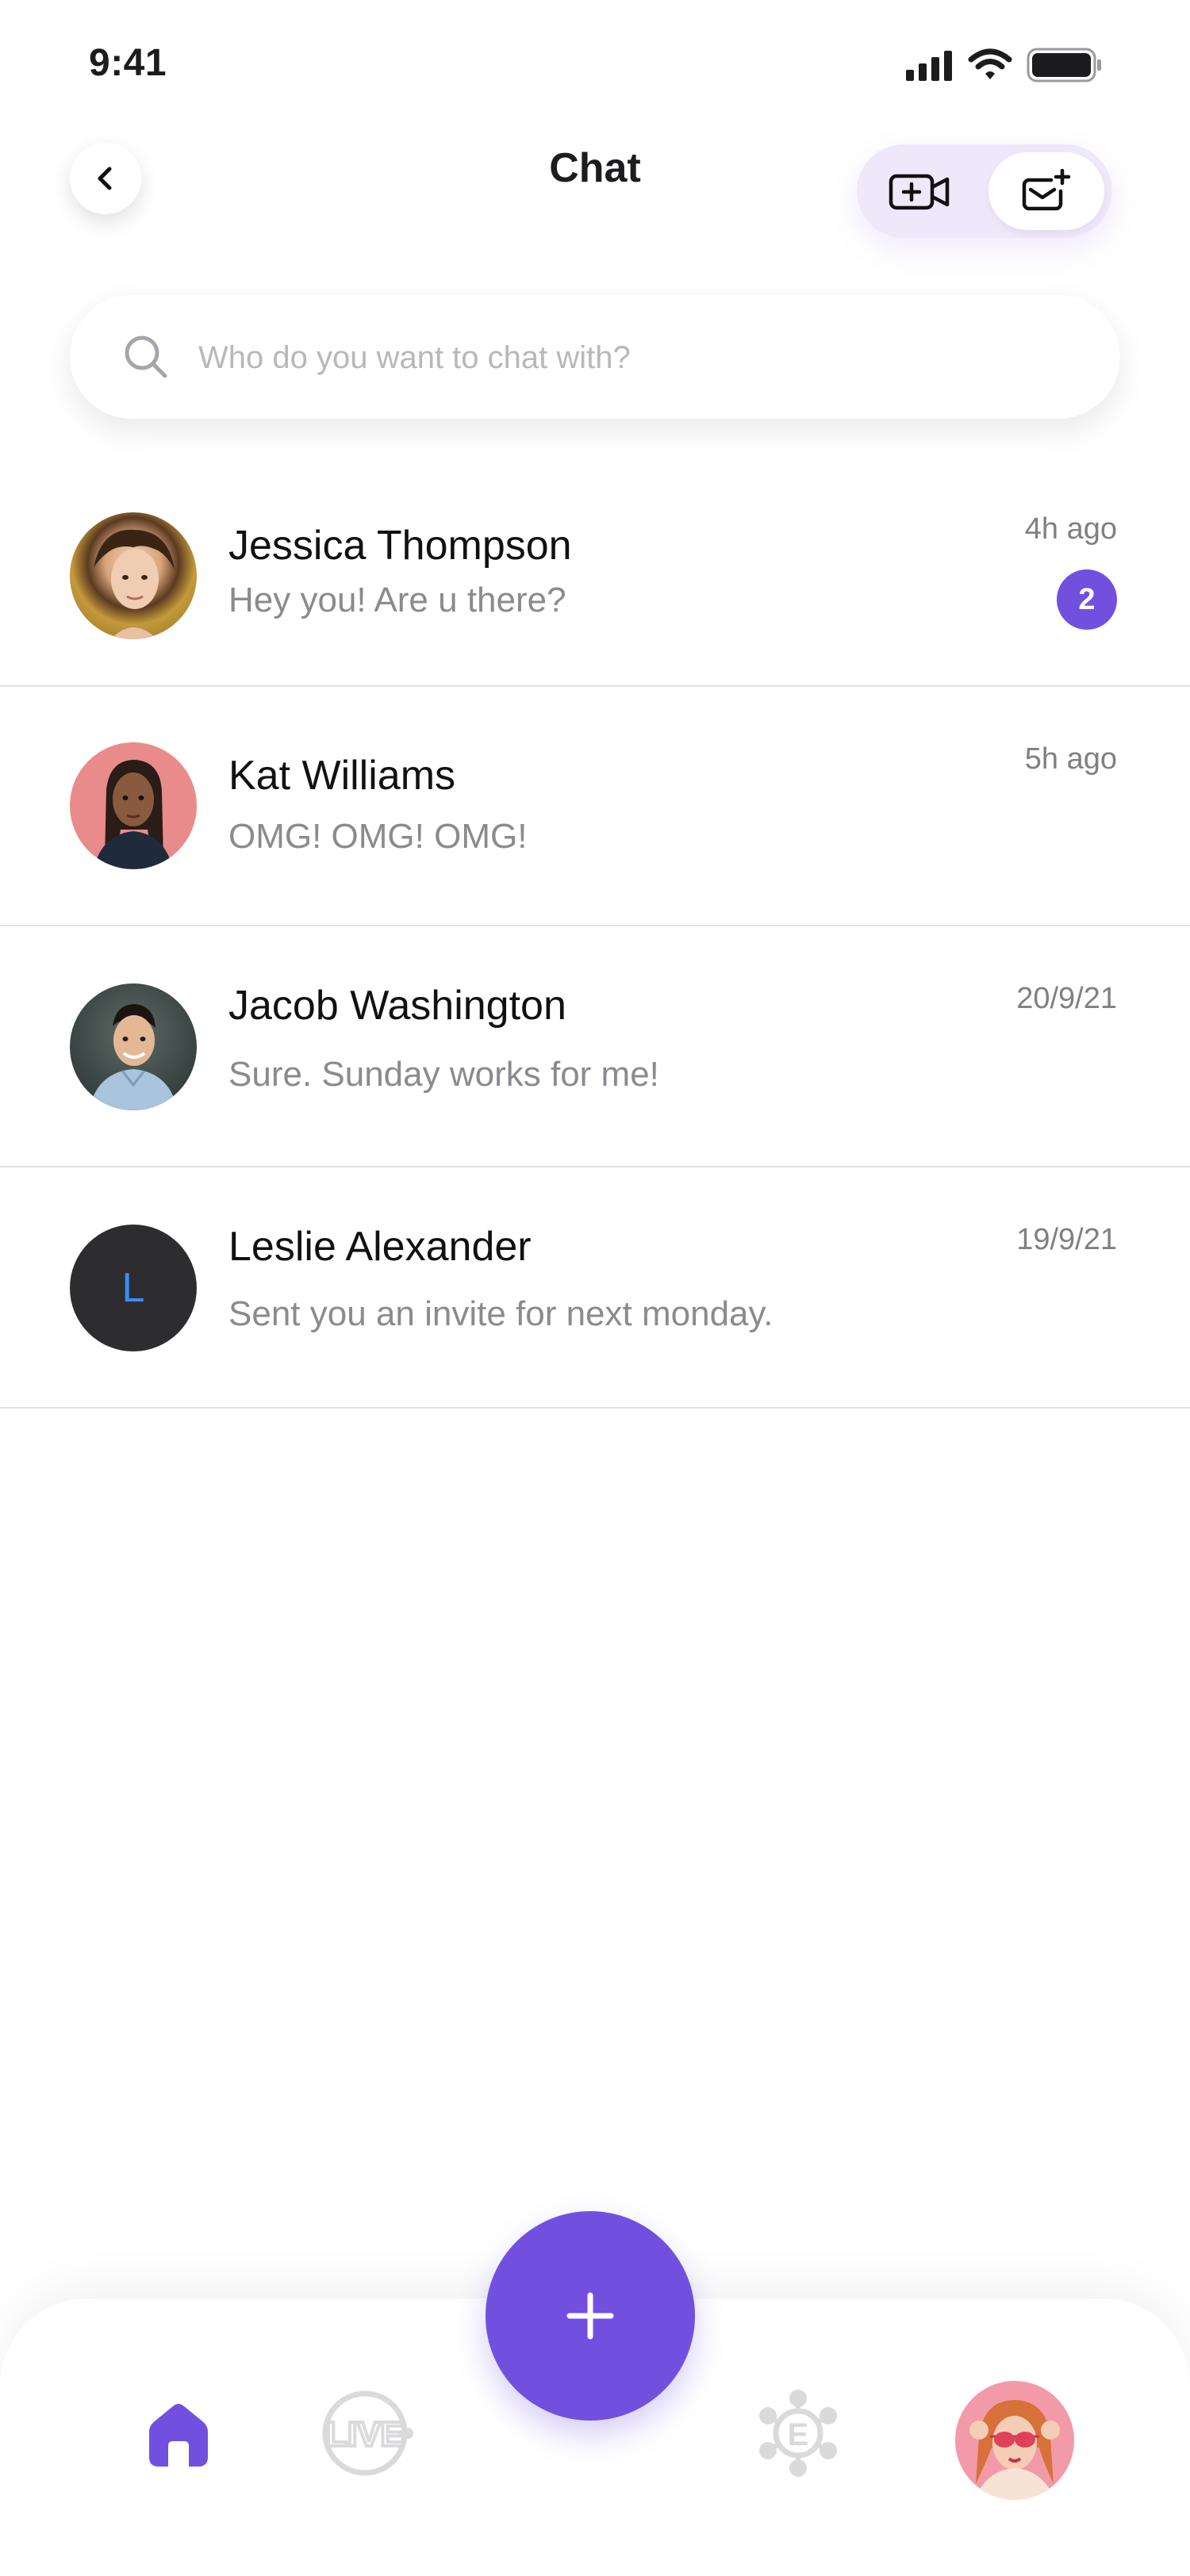  Describe the element at coordinates (342, 776) in the screenshot. I see `contact-name: Kat Williams` at that location.